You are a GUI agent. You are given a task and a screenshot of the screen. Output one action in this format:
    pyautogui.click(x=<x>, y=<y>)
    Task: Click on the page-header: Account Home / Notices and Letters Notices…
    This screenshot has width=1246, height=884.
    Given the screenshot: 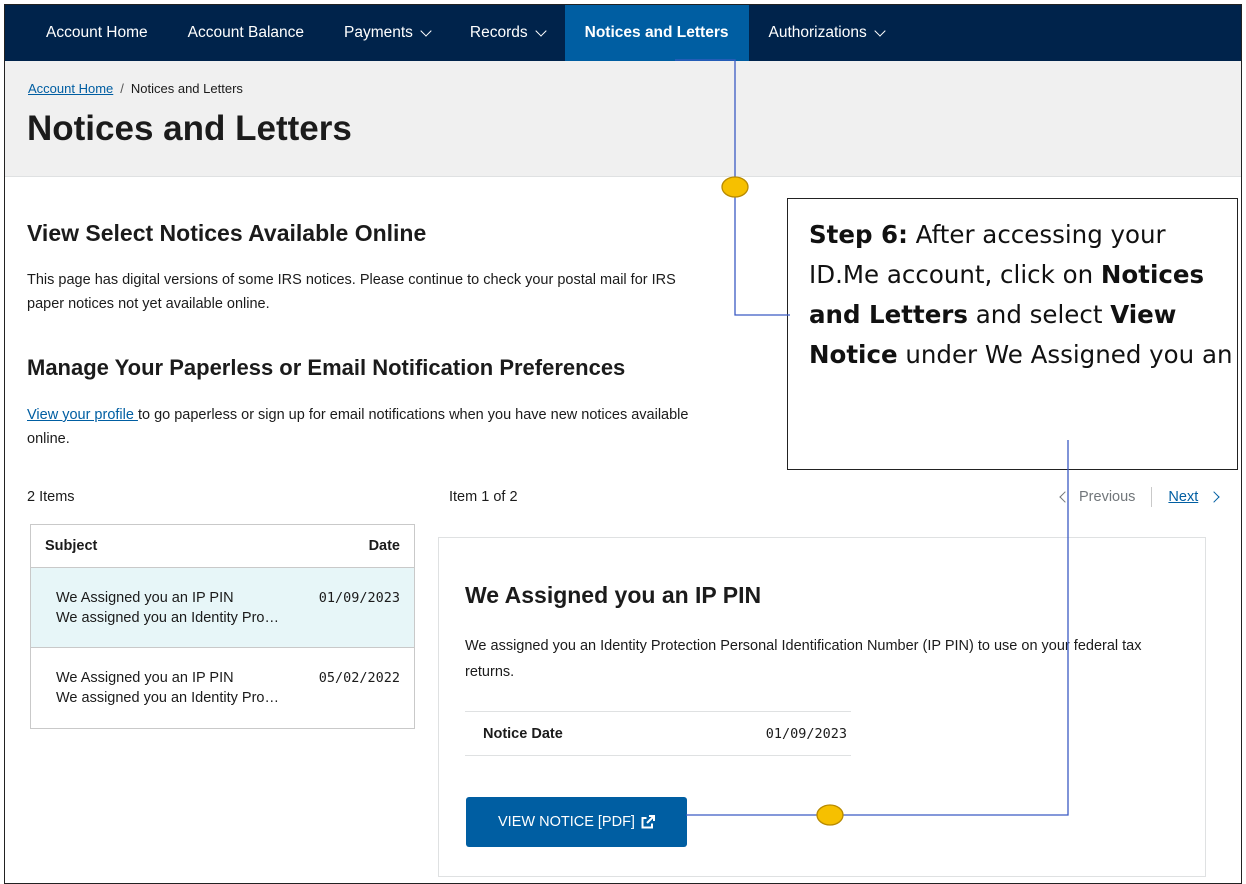 What is the action you would take?
    pyautogui.click(x=623, y=119)
    